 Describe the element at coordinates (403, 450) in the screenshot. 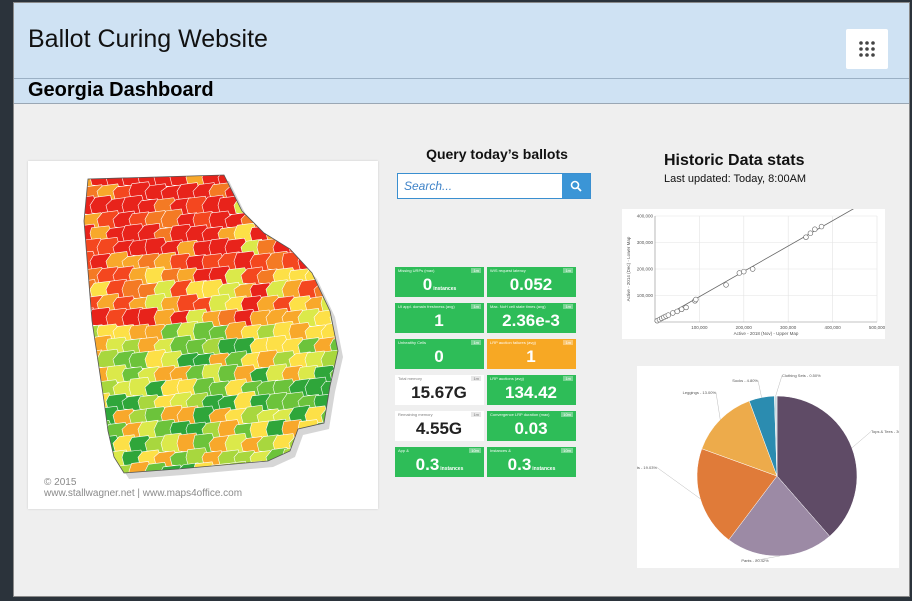

I see `tile-label: App &` at that location.